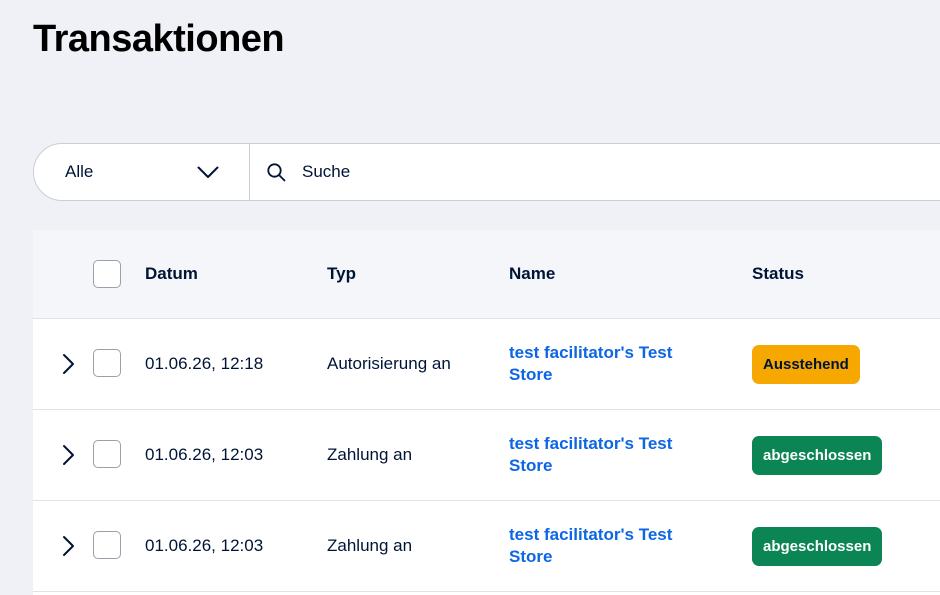  What do you see at coordinates (142, 172) in the screenshot?
I see `type-filter-dropdown: Alle` at bounding box center [142, 172].